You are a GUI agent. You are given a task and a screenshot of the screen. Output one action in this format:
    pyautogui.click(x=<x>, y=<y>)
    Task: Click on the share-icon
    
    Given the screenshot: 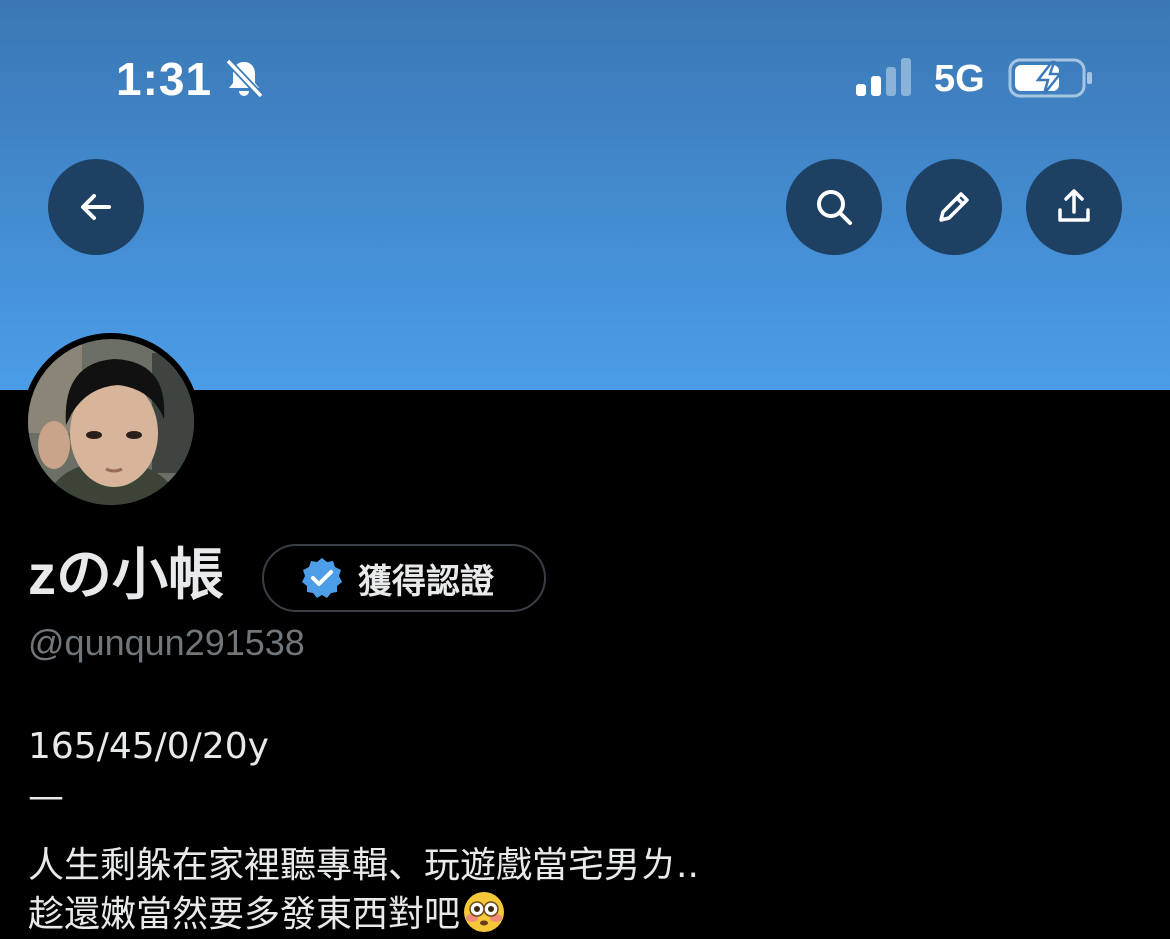 What is the action you would take?
    pyautogui.click(x=1074, y=205)
    